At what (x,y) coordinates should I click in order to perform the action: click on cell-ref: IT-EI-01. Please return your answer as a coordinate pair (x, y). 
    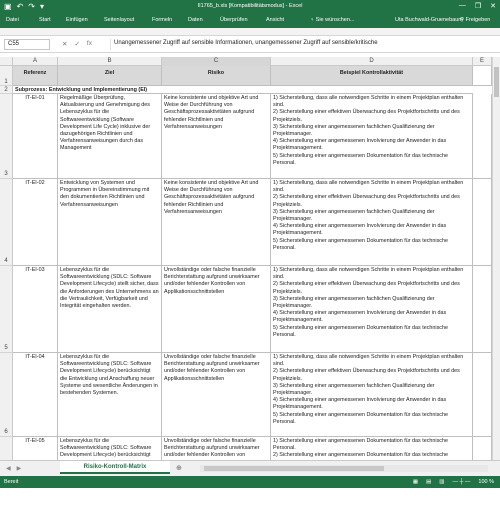
    Looking at the image, I should click on (35, 136).